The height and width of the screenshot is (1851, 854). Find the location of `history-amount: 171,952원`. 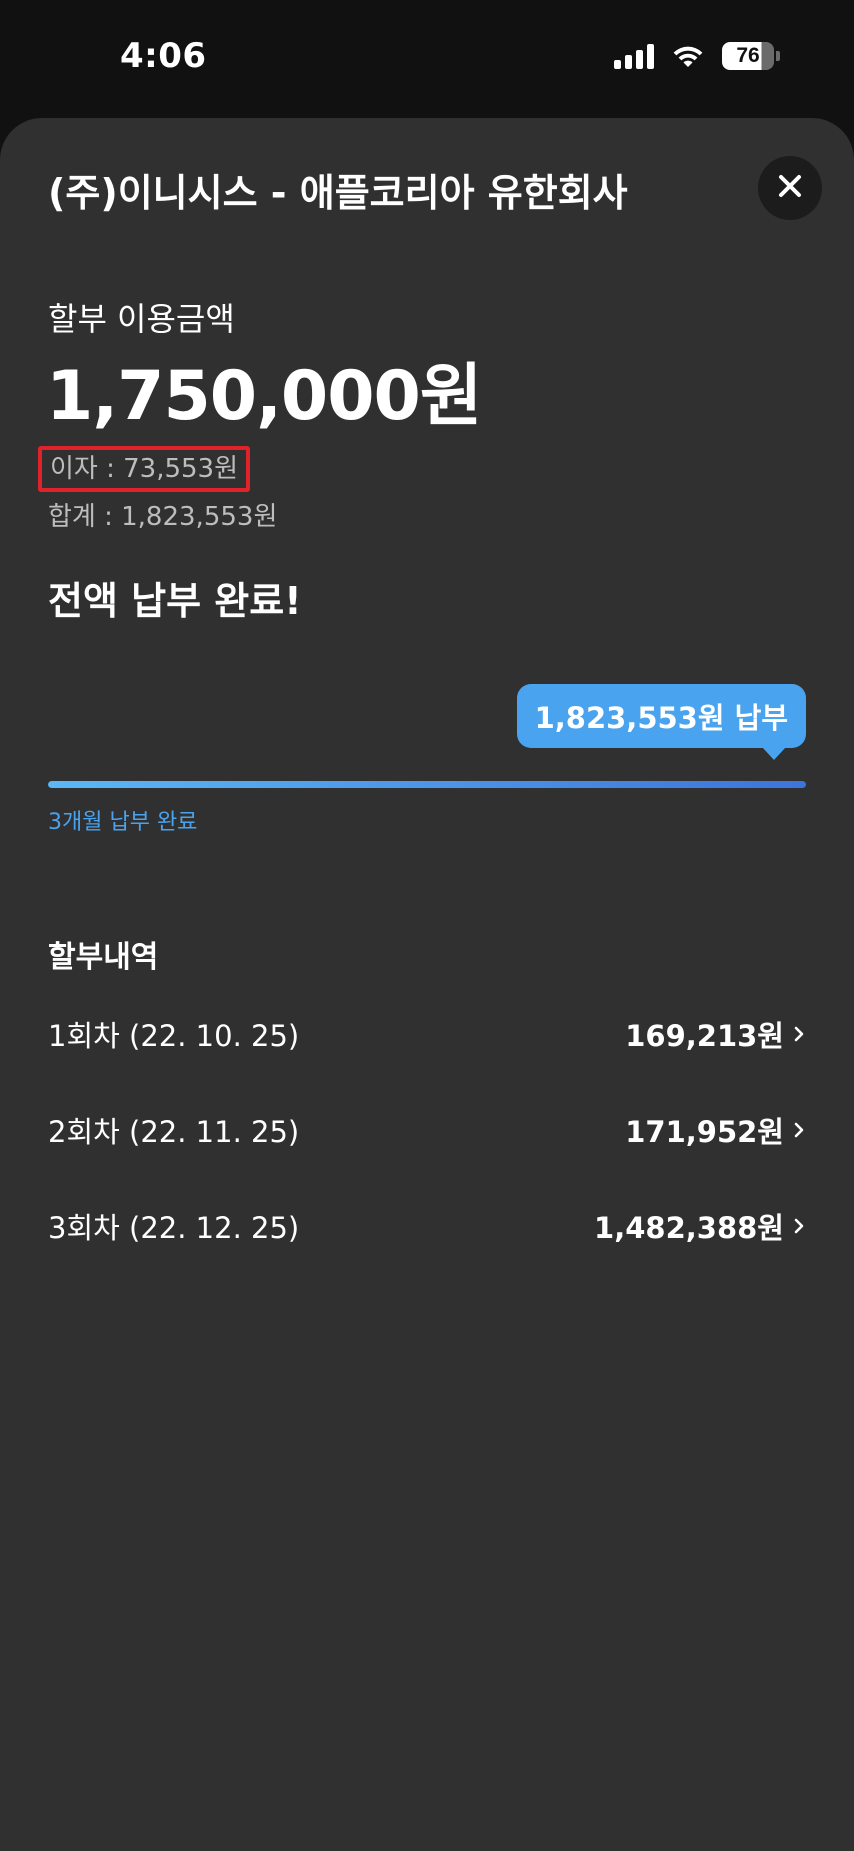

history-amount: 171,952원 is located at coordinates (704, 1132).